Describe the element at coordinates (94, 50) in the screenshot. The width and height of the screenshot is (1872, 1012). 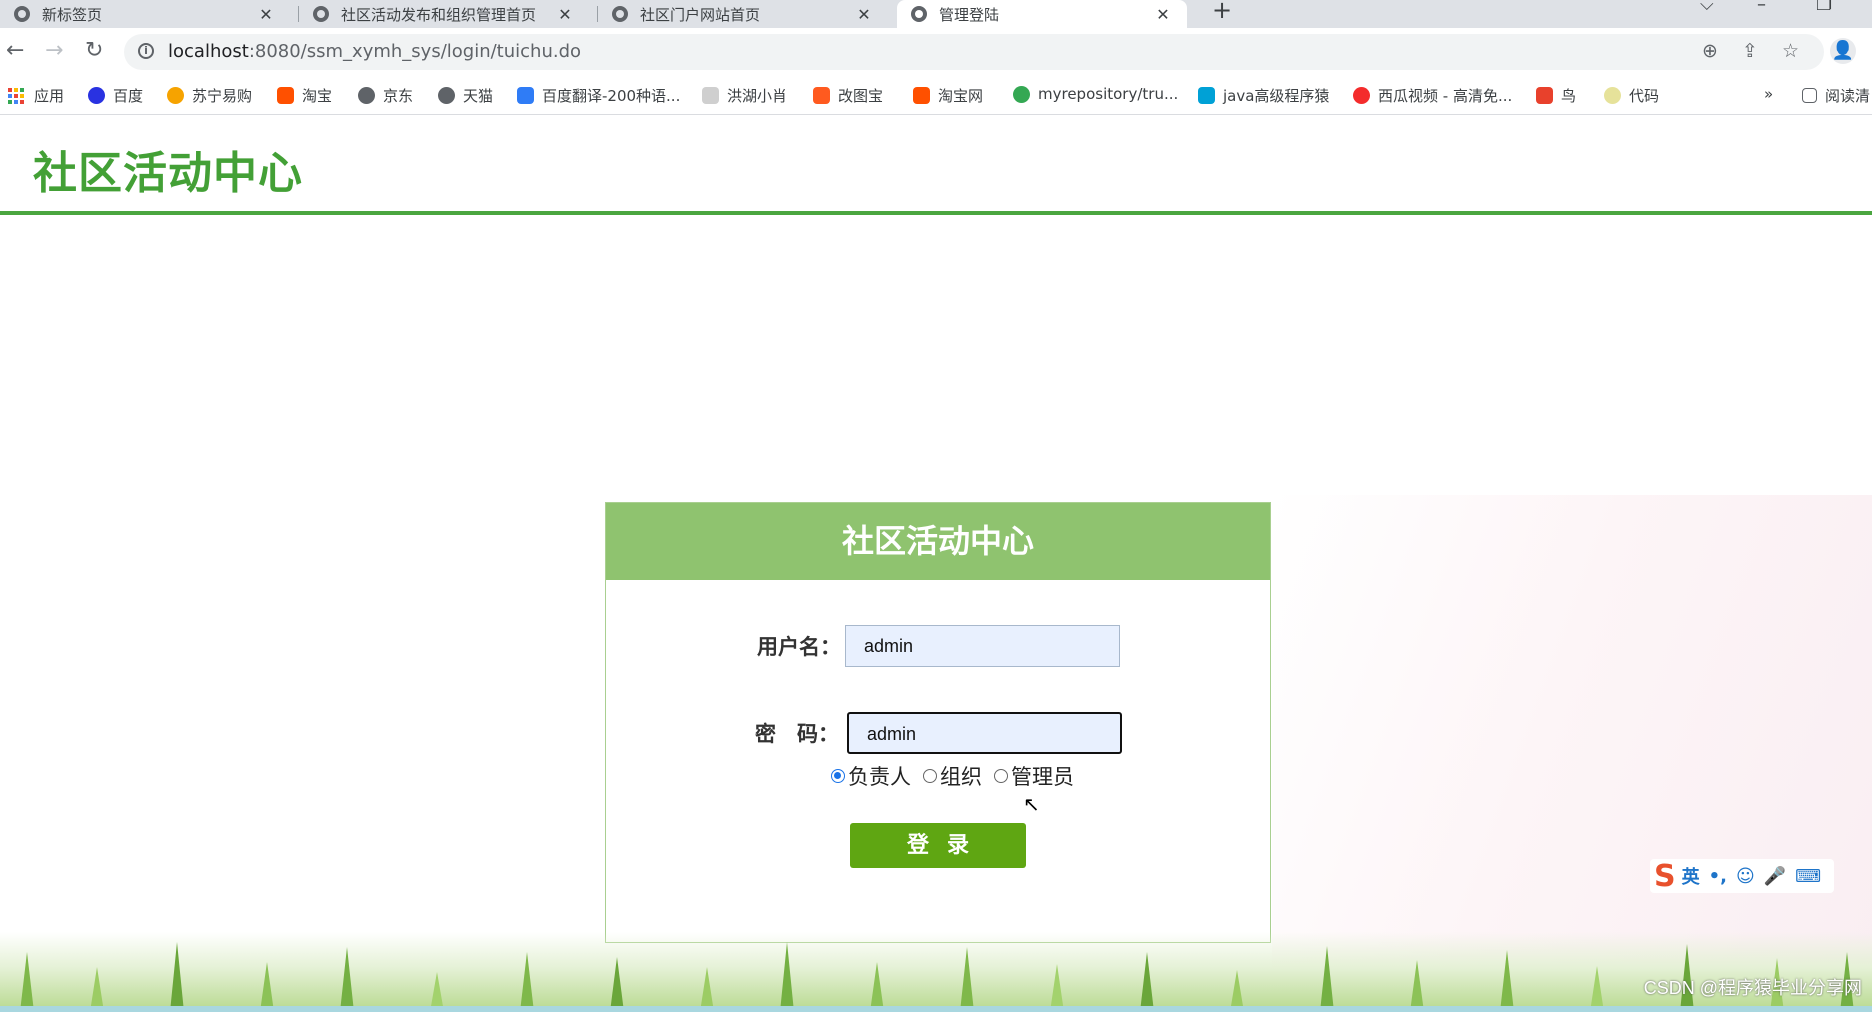
I see `reload-icon: ↻` at that location.